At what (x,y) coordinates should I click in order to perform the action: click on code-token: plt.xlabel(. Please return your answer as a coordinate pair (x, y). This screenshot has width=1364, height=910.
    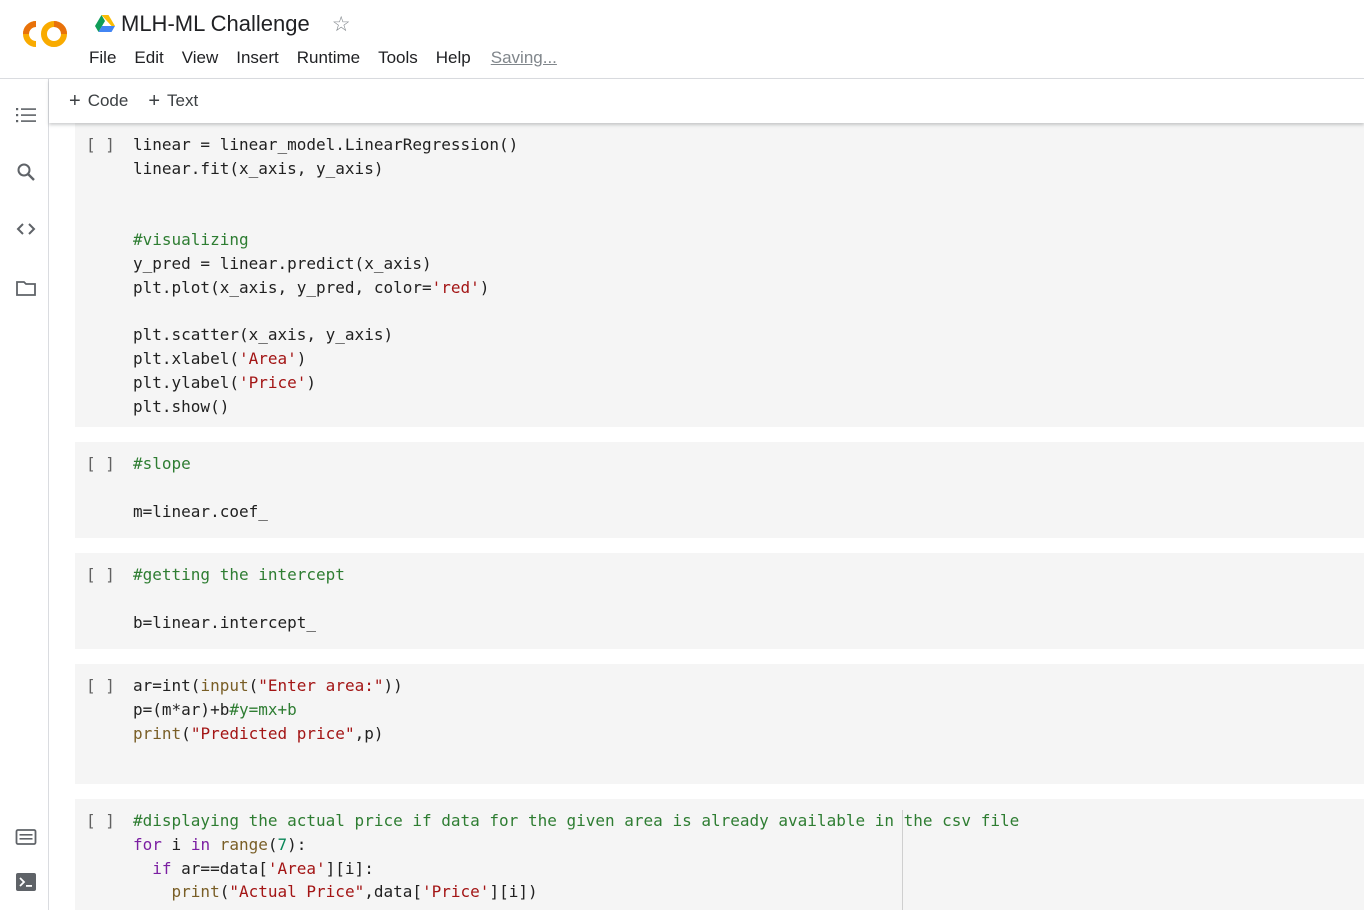
    Looking at the image, I should click on (186, 359).